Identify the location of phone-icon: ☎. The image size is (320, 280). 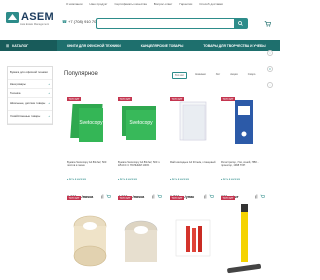
(64, 21).